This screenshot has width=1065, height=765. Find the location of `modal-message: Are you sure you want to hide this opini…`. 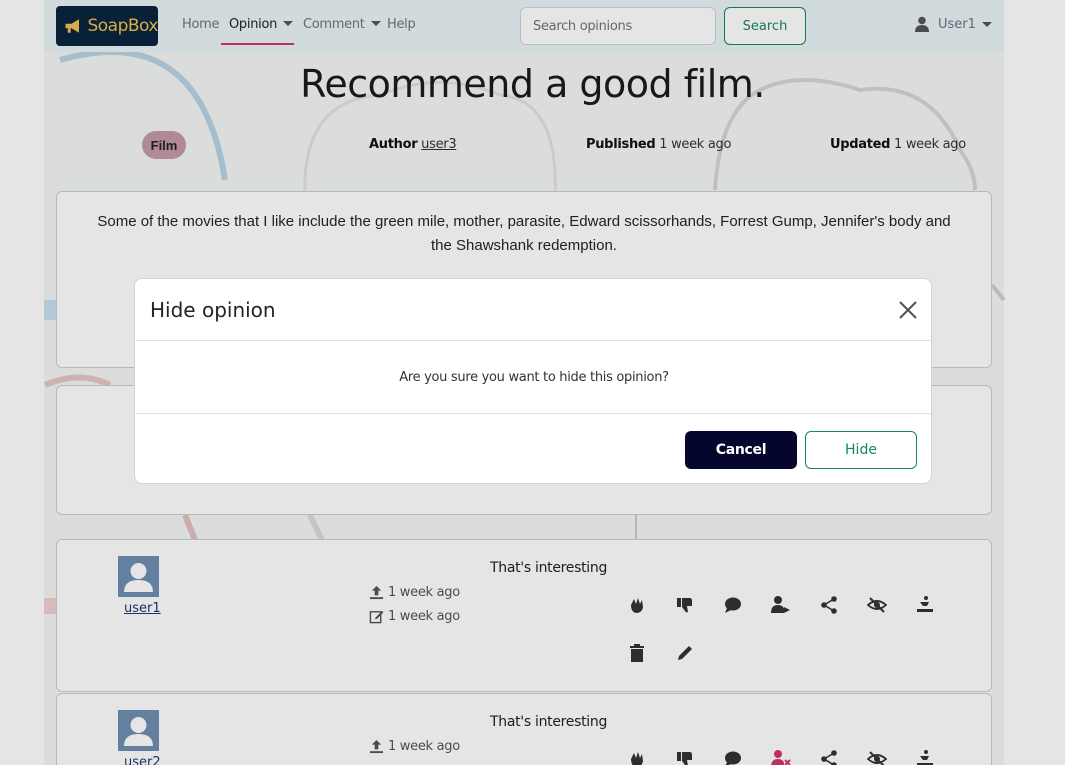

modal-message: Are you sure you want to hide this opini… is located at coordinates (534, 377).